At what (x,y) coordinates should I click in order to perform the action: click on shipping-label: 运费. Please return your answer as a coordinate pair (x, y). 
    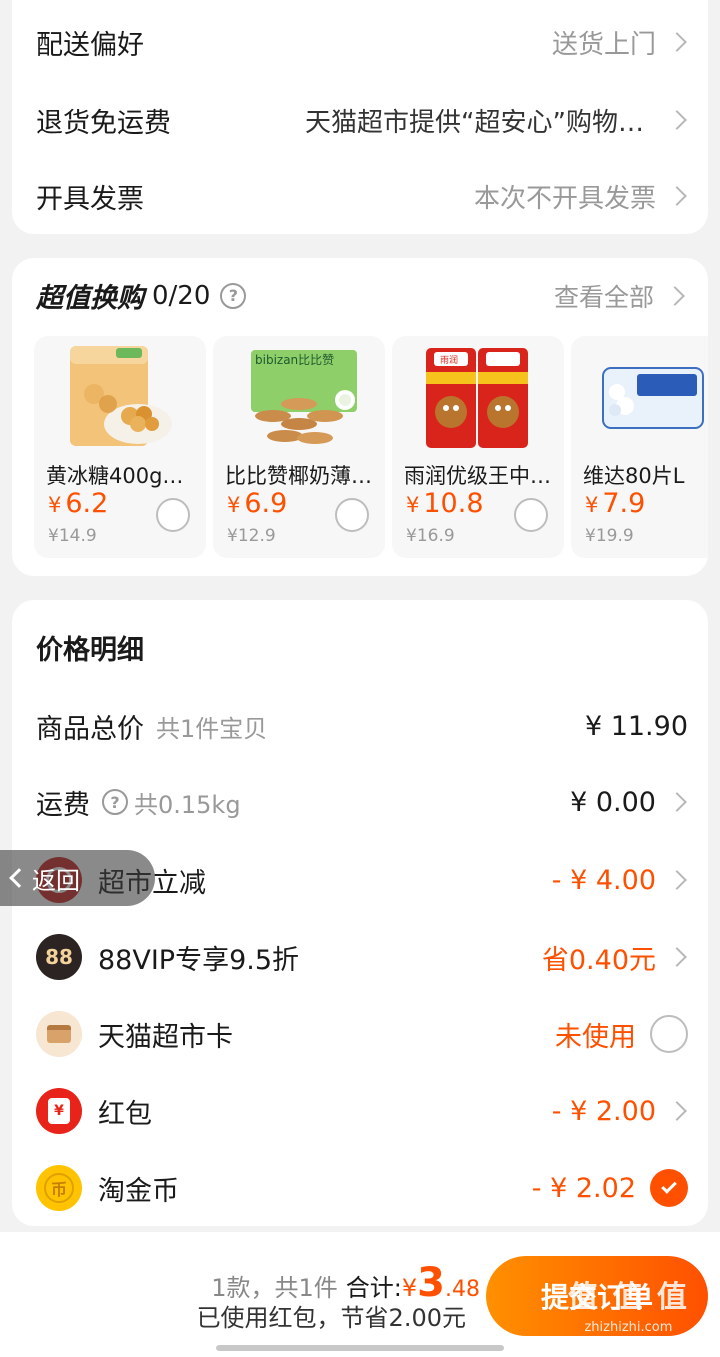
    Looking at the image, I should click on (63, 805).